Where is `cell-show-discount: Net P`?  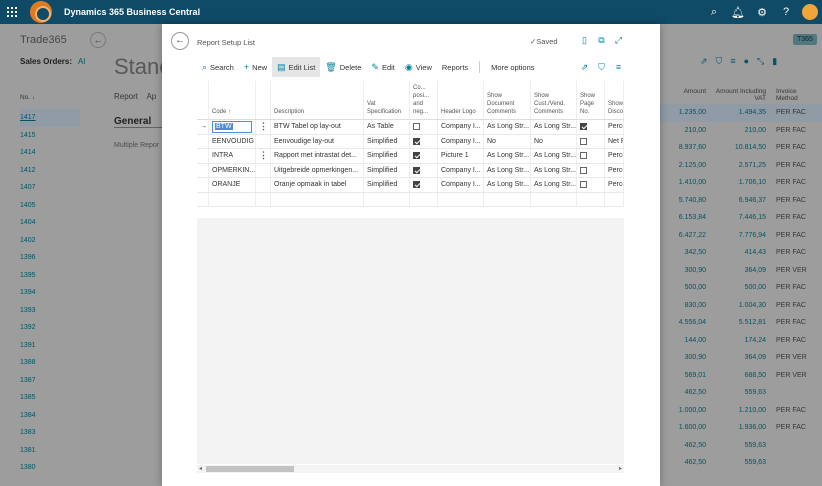
cell-show-discount: Net P is located at coordinates (614, 141).